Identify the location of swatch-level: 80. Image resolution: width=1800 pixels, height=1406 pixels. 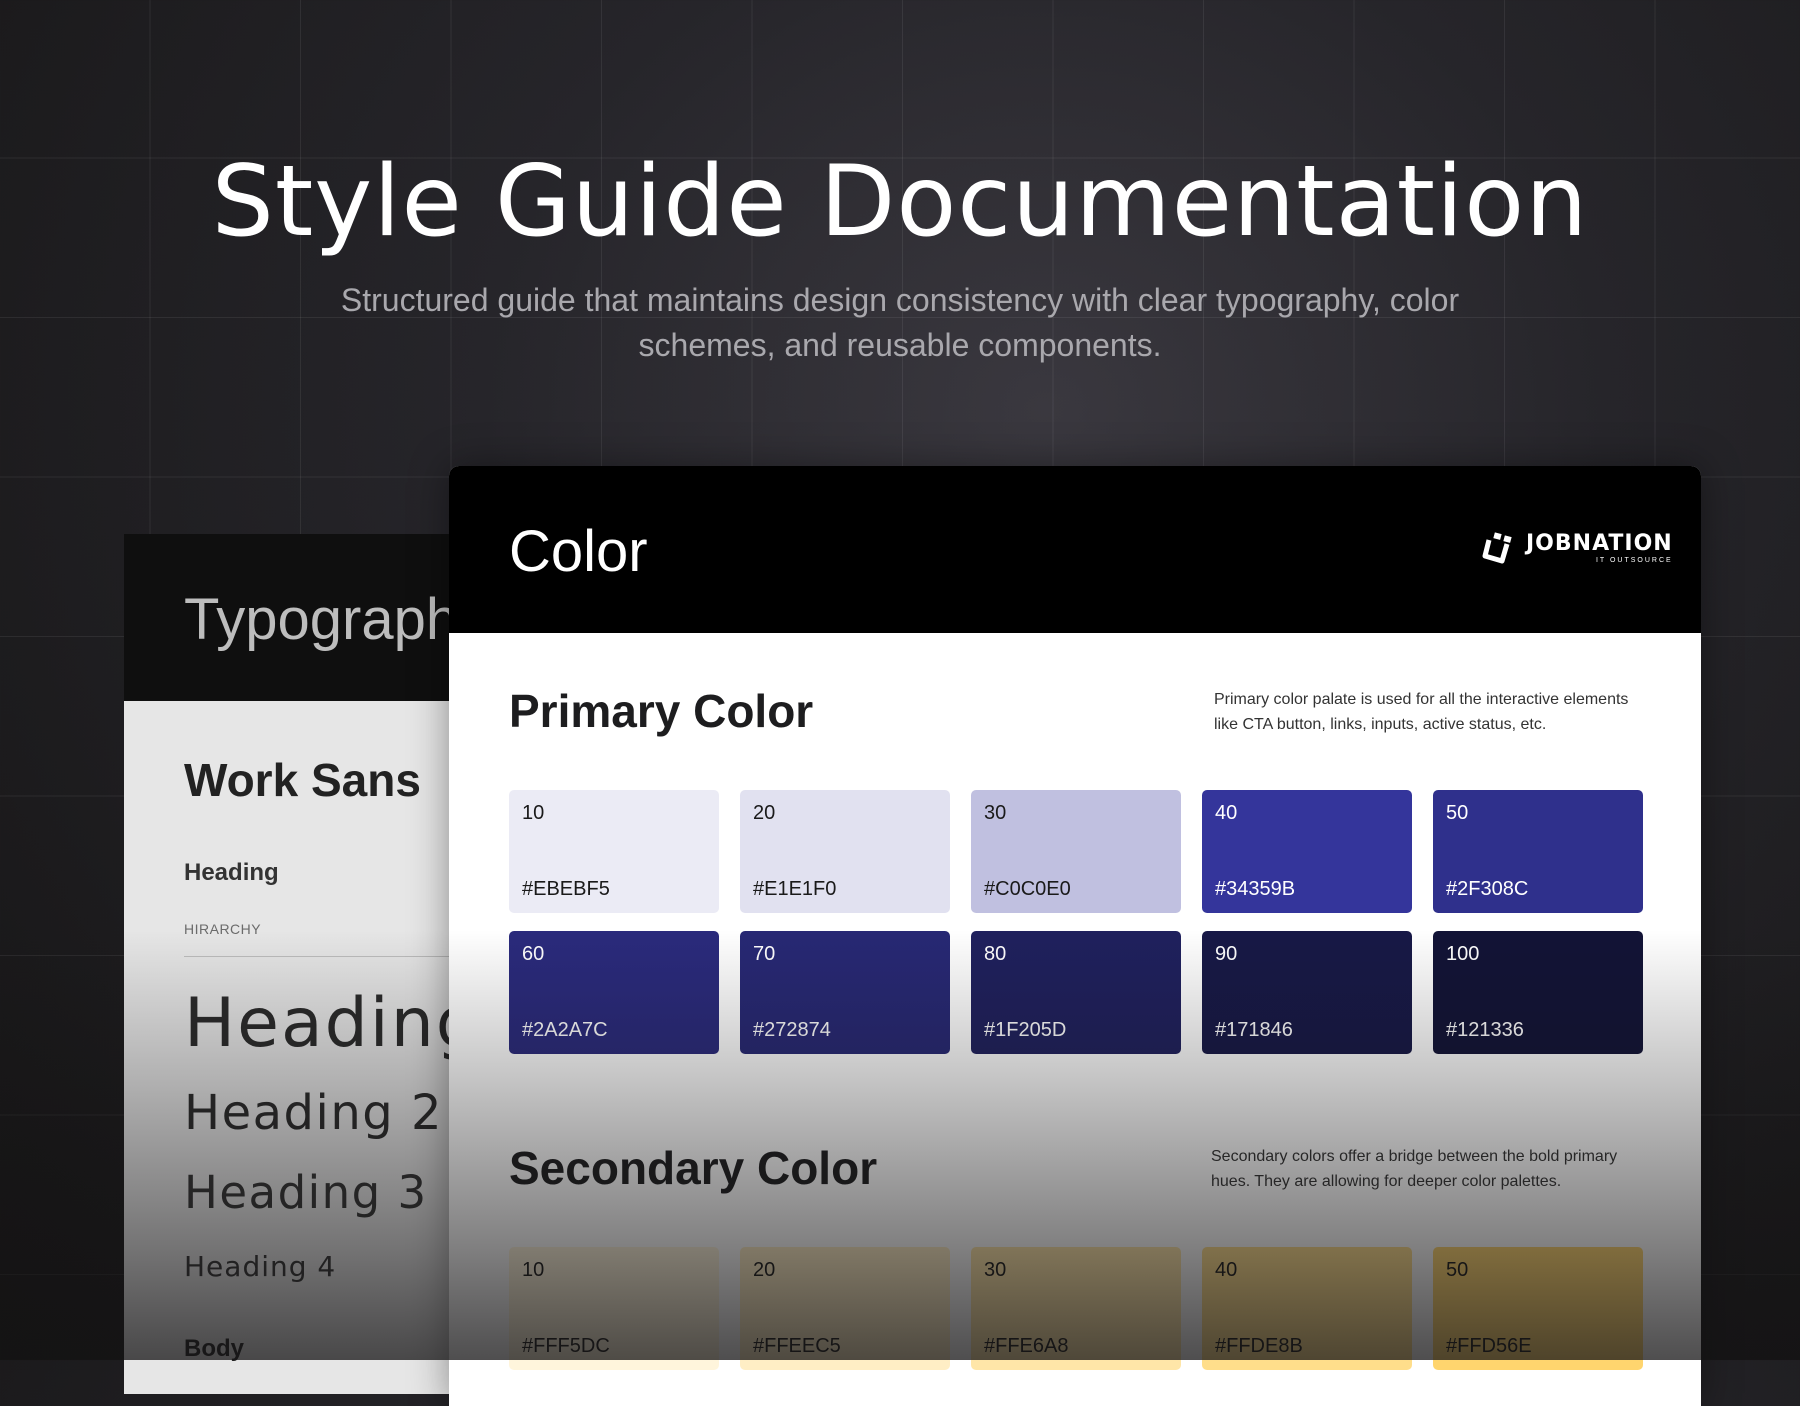
(995, 954).